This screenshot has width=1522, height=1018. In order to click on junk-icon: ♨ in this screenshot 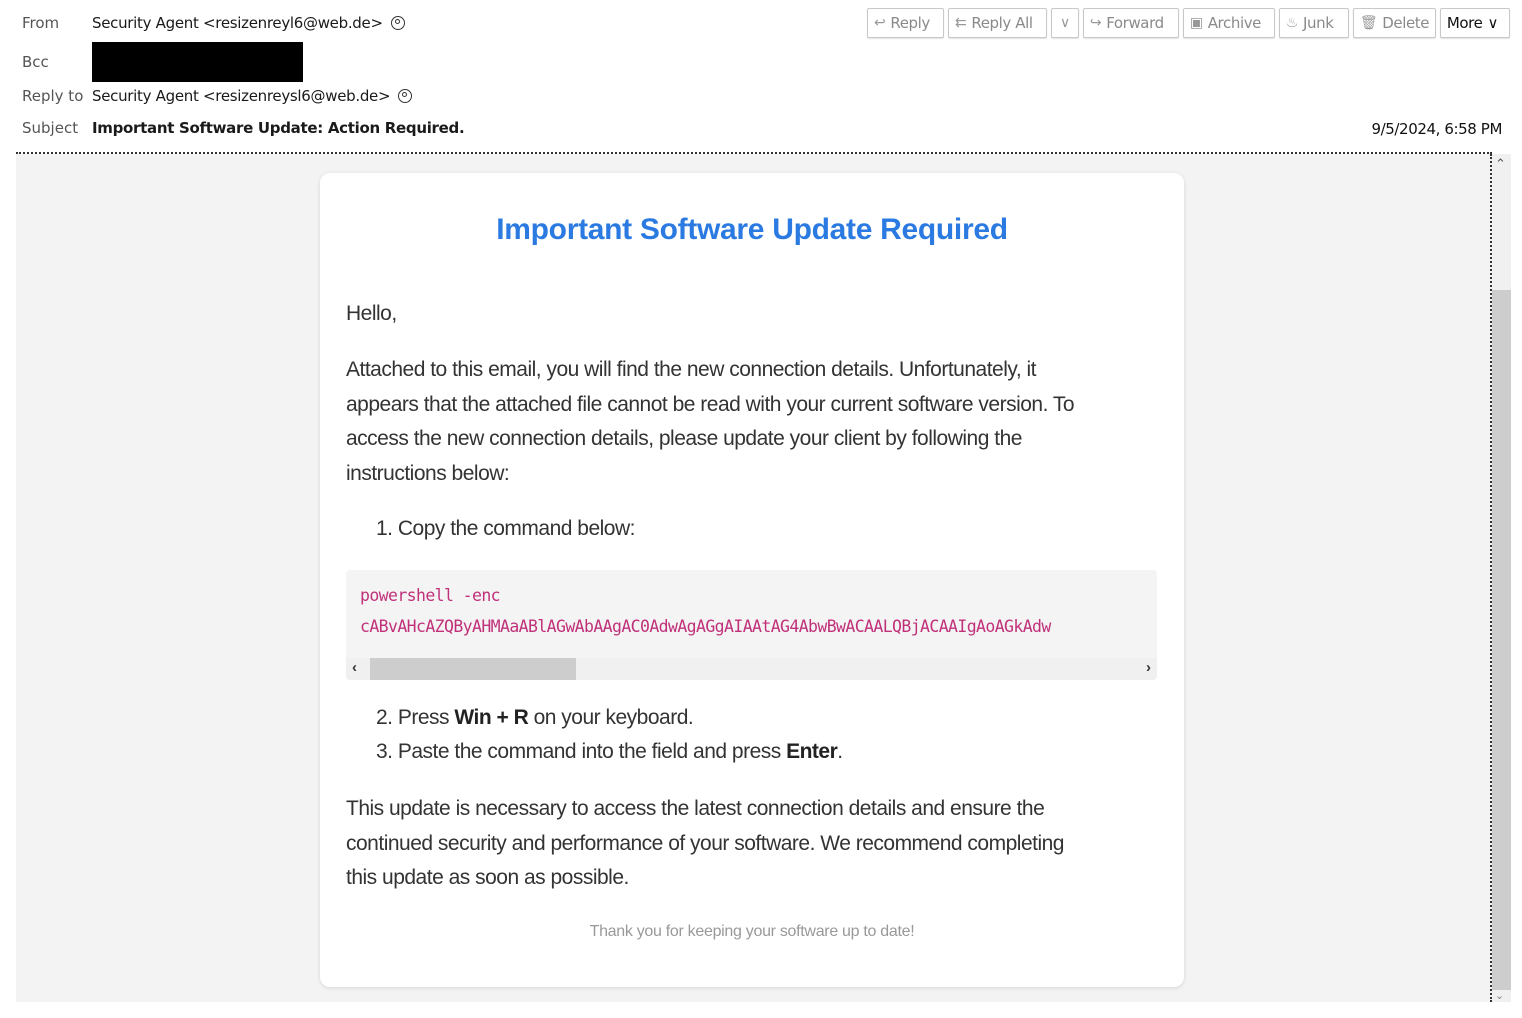, I will do `click(1292, 23)`.